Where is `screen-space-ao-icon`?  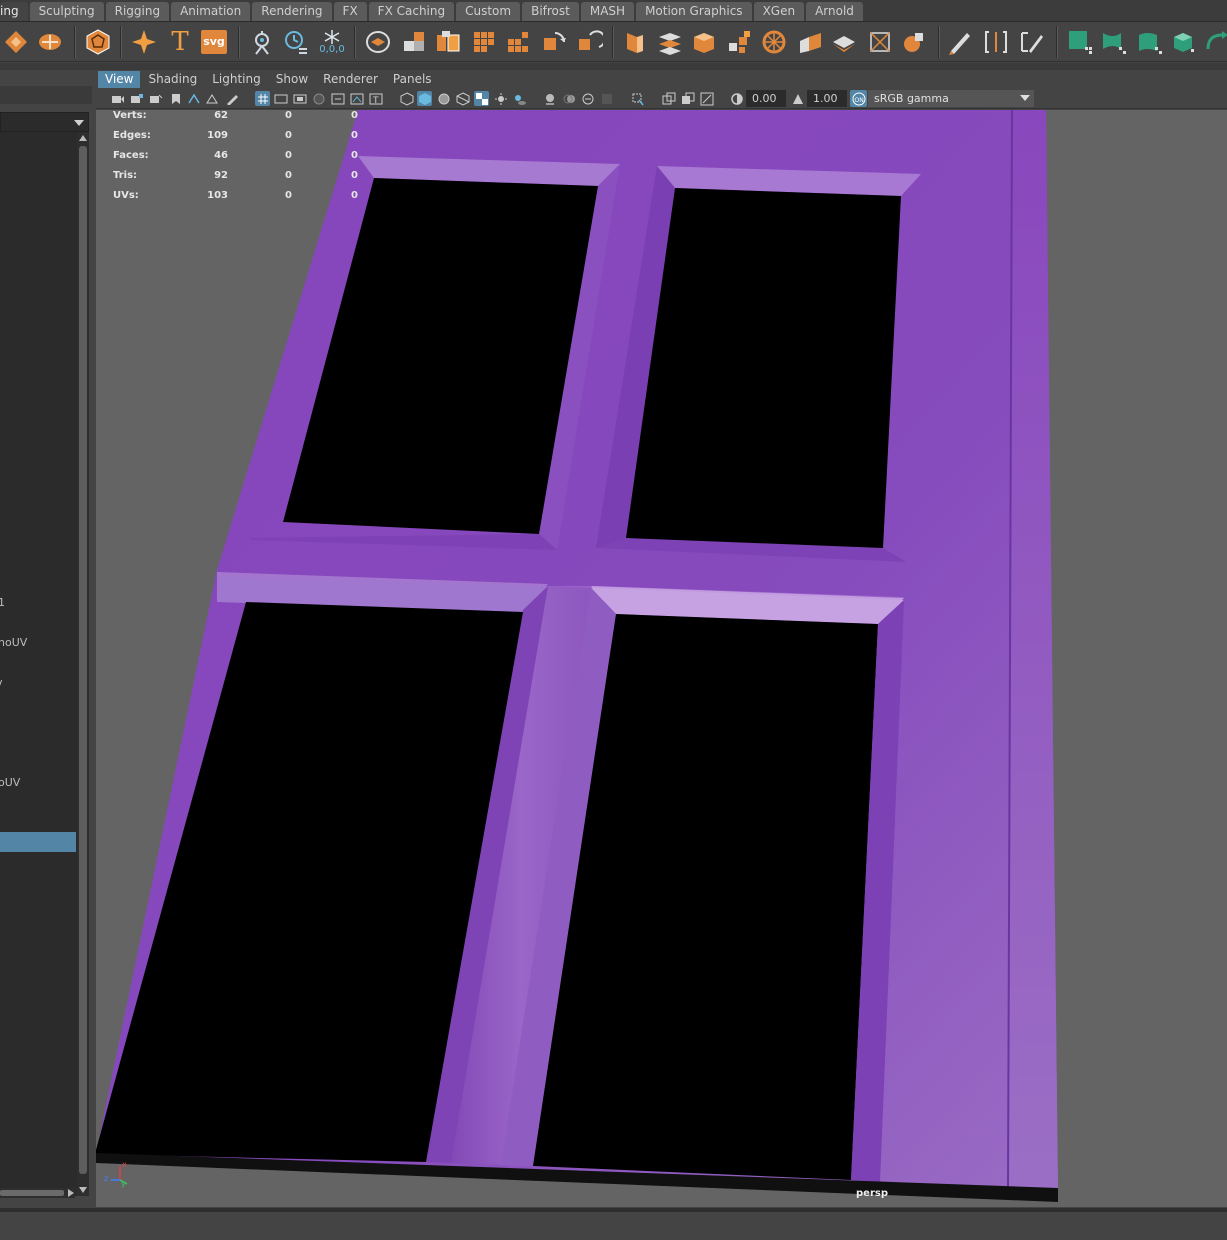
screen-space-ao-icon is located at coordinates (549, 98).